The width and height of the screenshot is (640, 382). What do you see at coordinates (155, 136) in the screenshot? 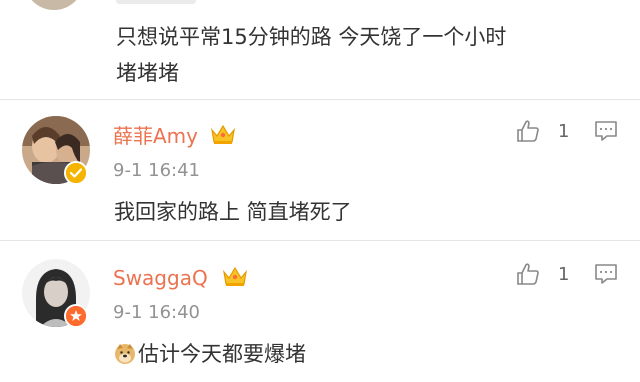
I see `username: 薛菲Amy` at bounding box center [155, 136].